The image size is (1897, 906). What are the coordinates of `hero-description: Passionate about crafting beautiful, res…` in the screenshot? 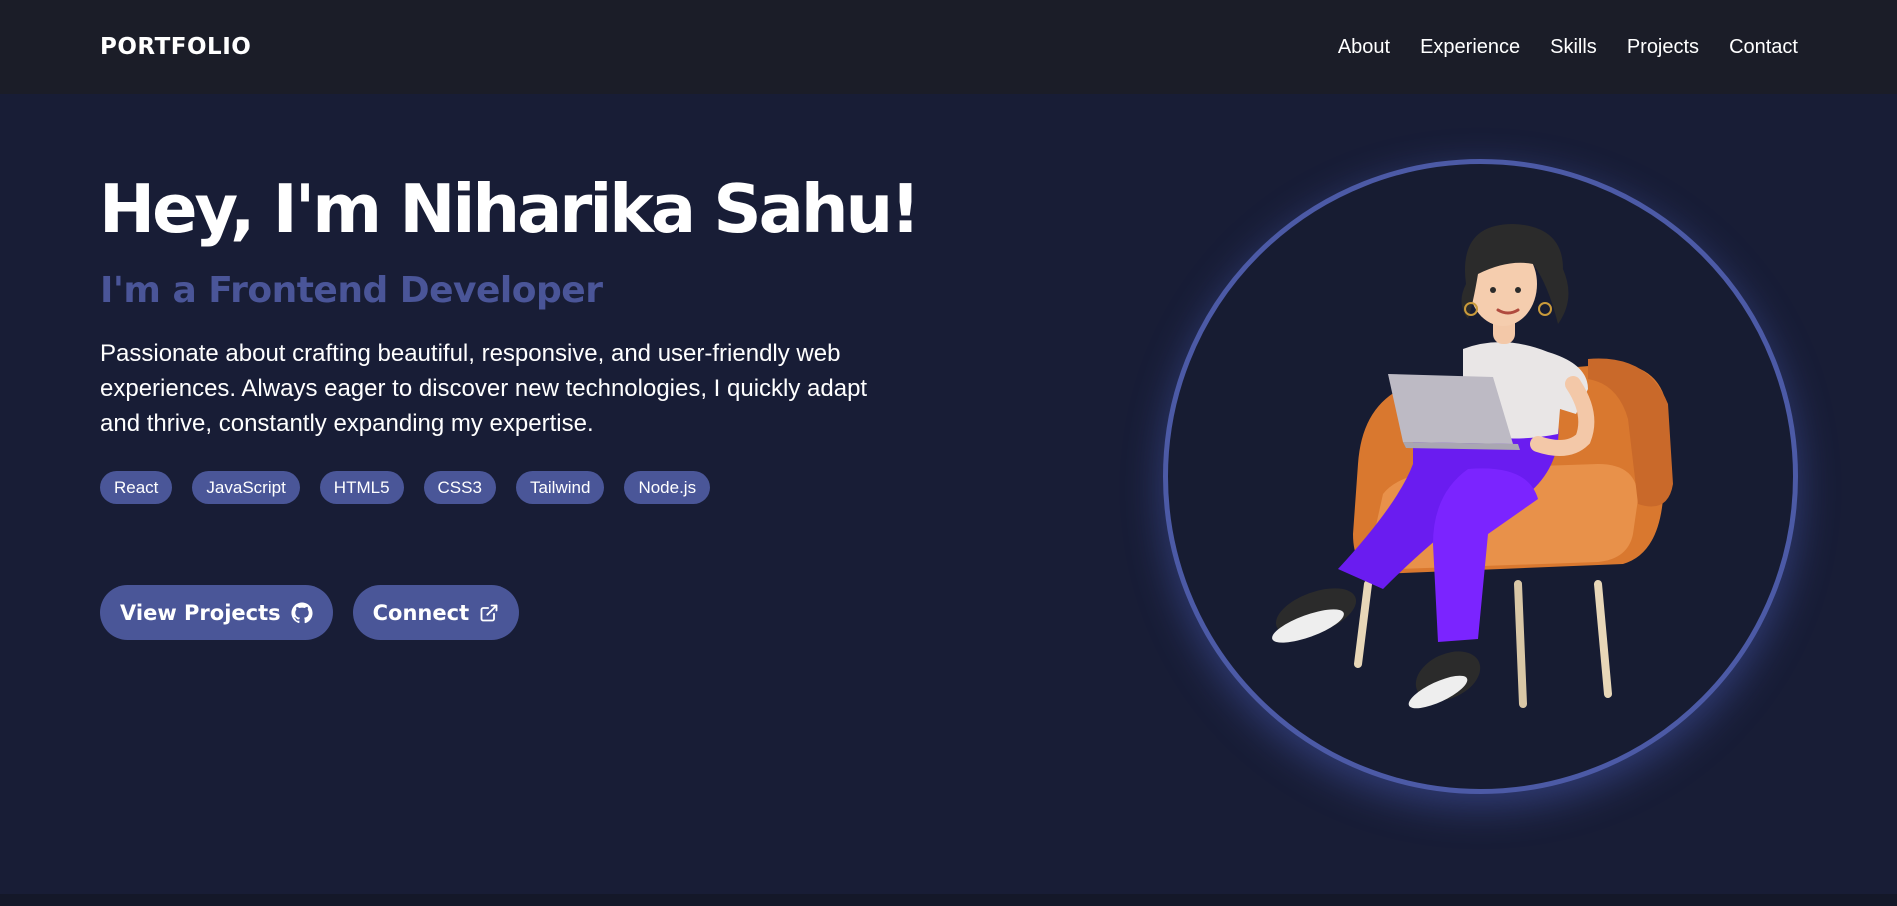 It's located at (484, 388).